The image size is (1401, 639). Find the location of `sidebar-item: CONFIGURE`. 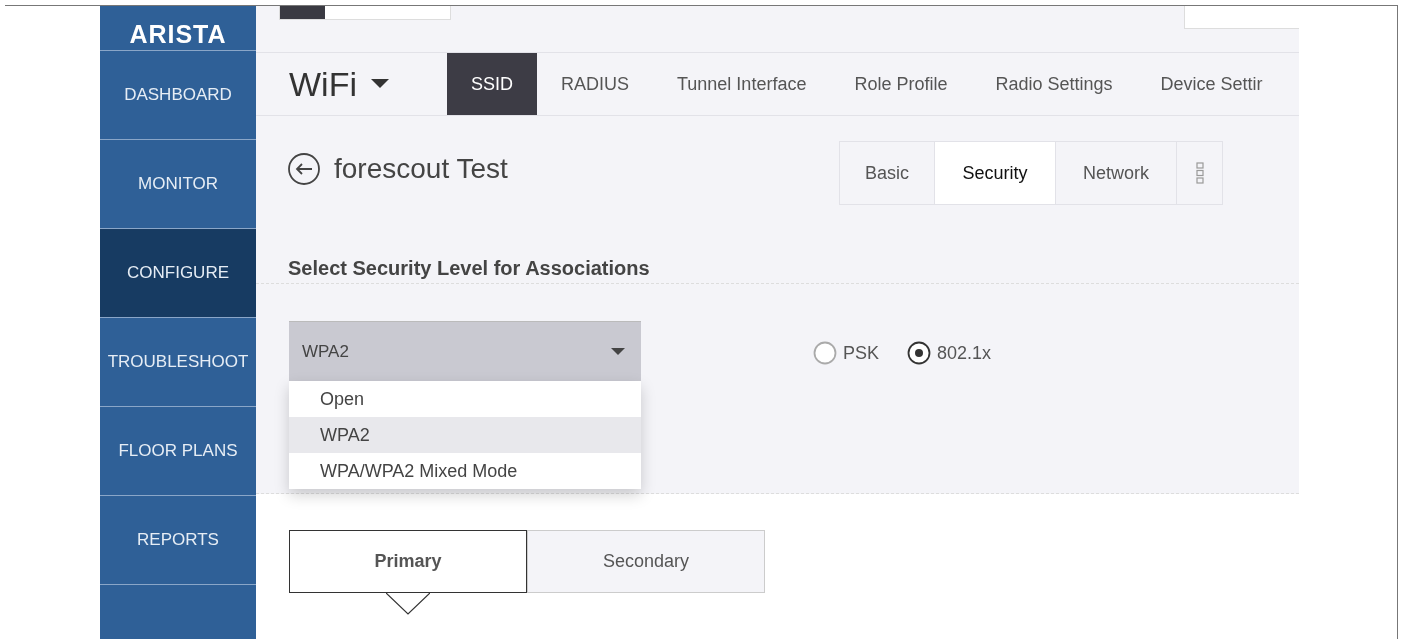

sidebar-item: CONFIGURE is located at coordinates (178, 273).